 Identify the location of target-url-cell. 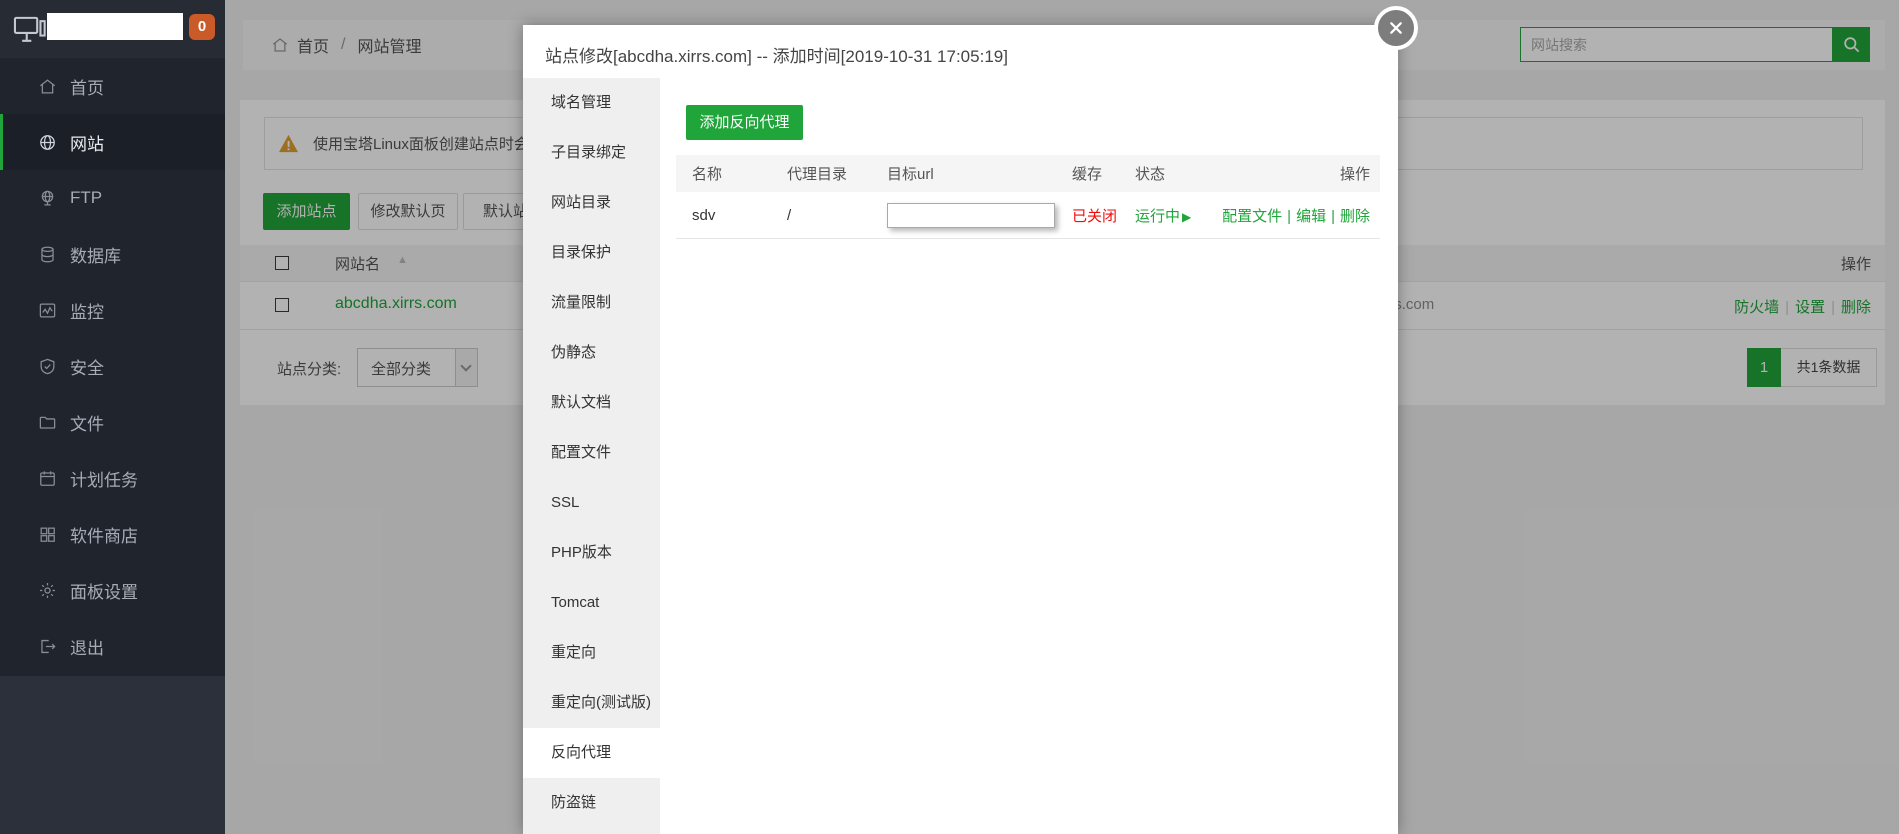
(979, 215).